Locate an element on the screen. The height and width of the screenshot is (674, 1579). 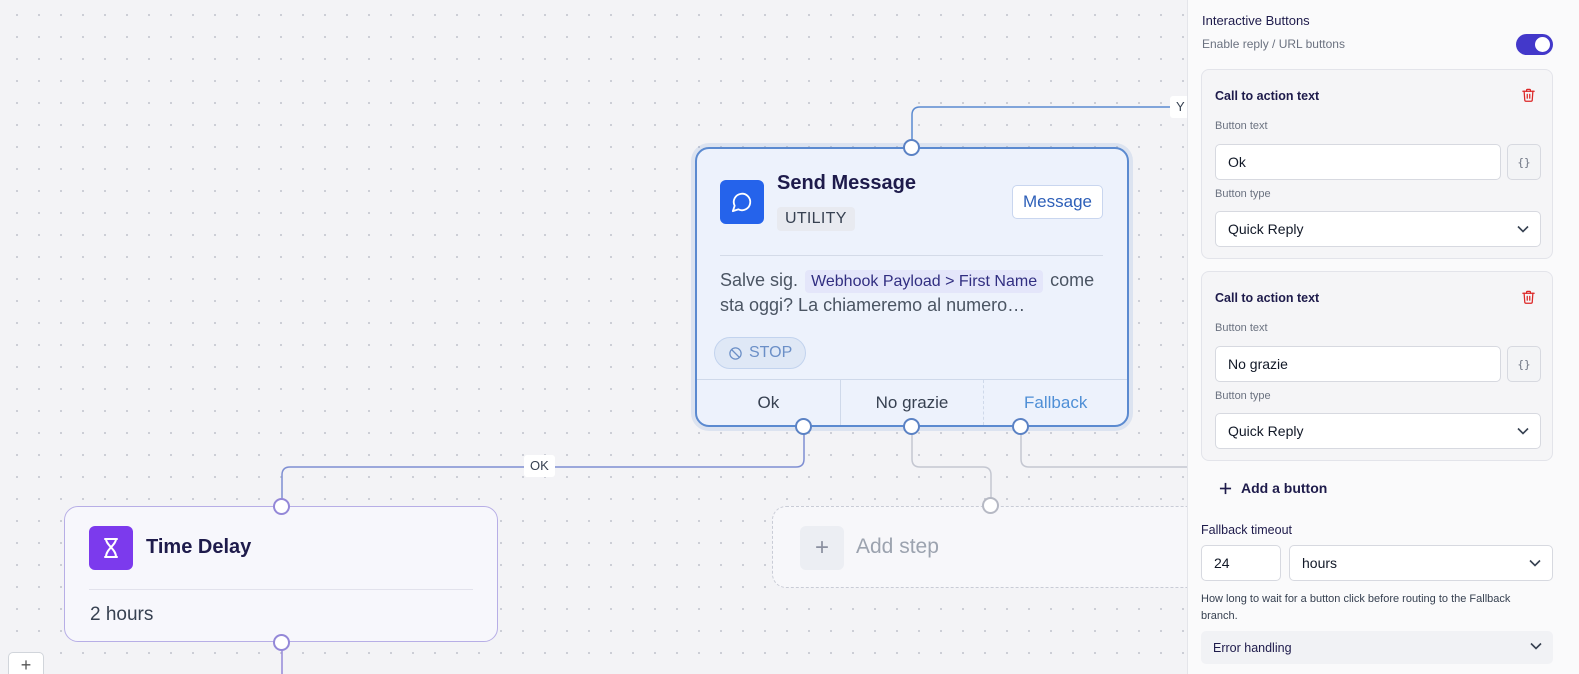
ok-output-port is located at coordinates (803, 426).